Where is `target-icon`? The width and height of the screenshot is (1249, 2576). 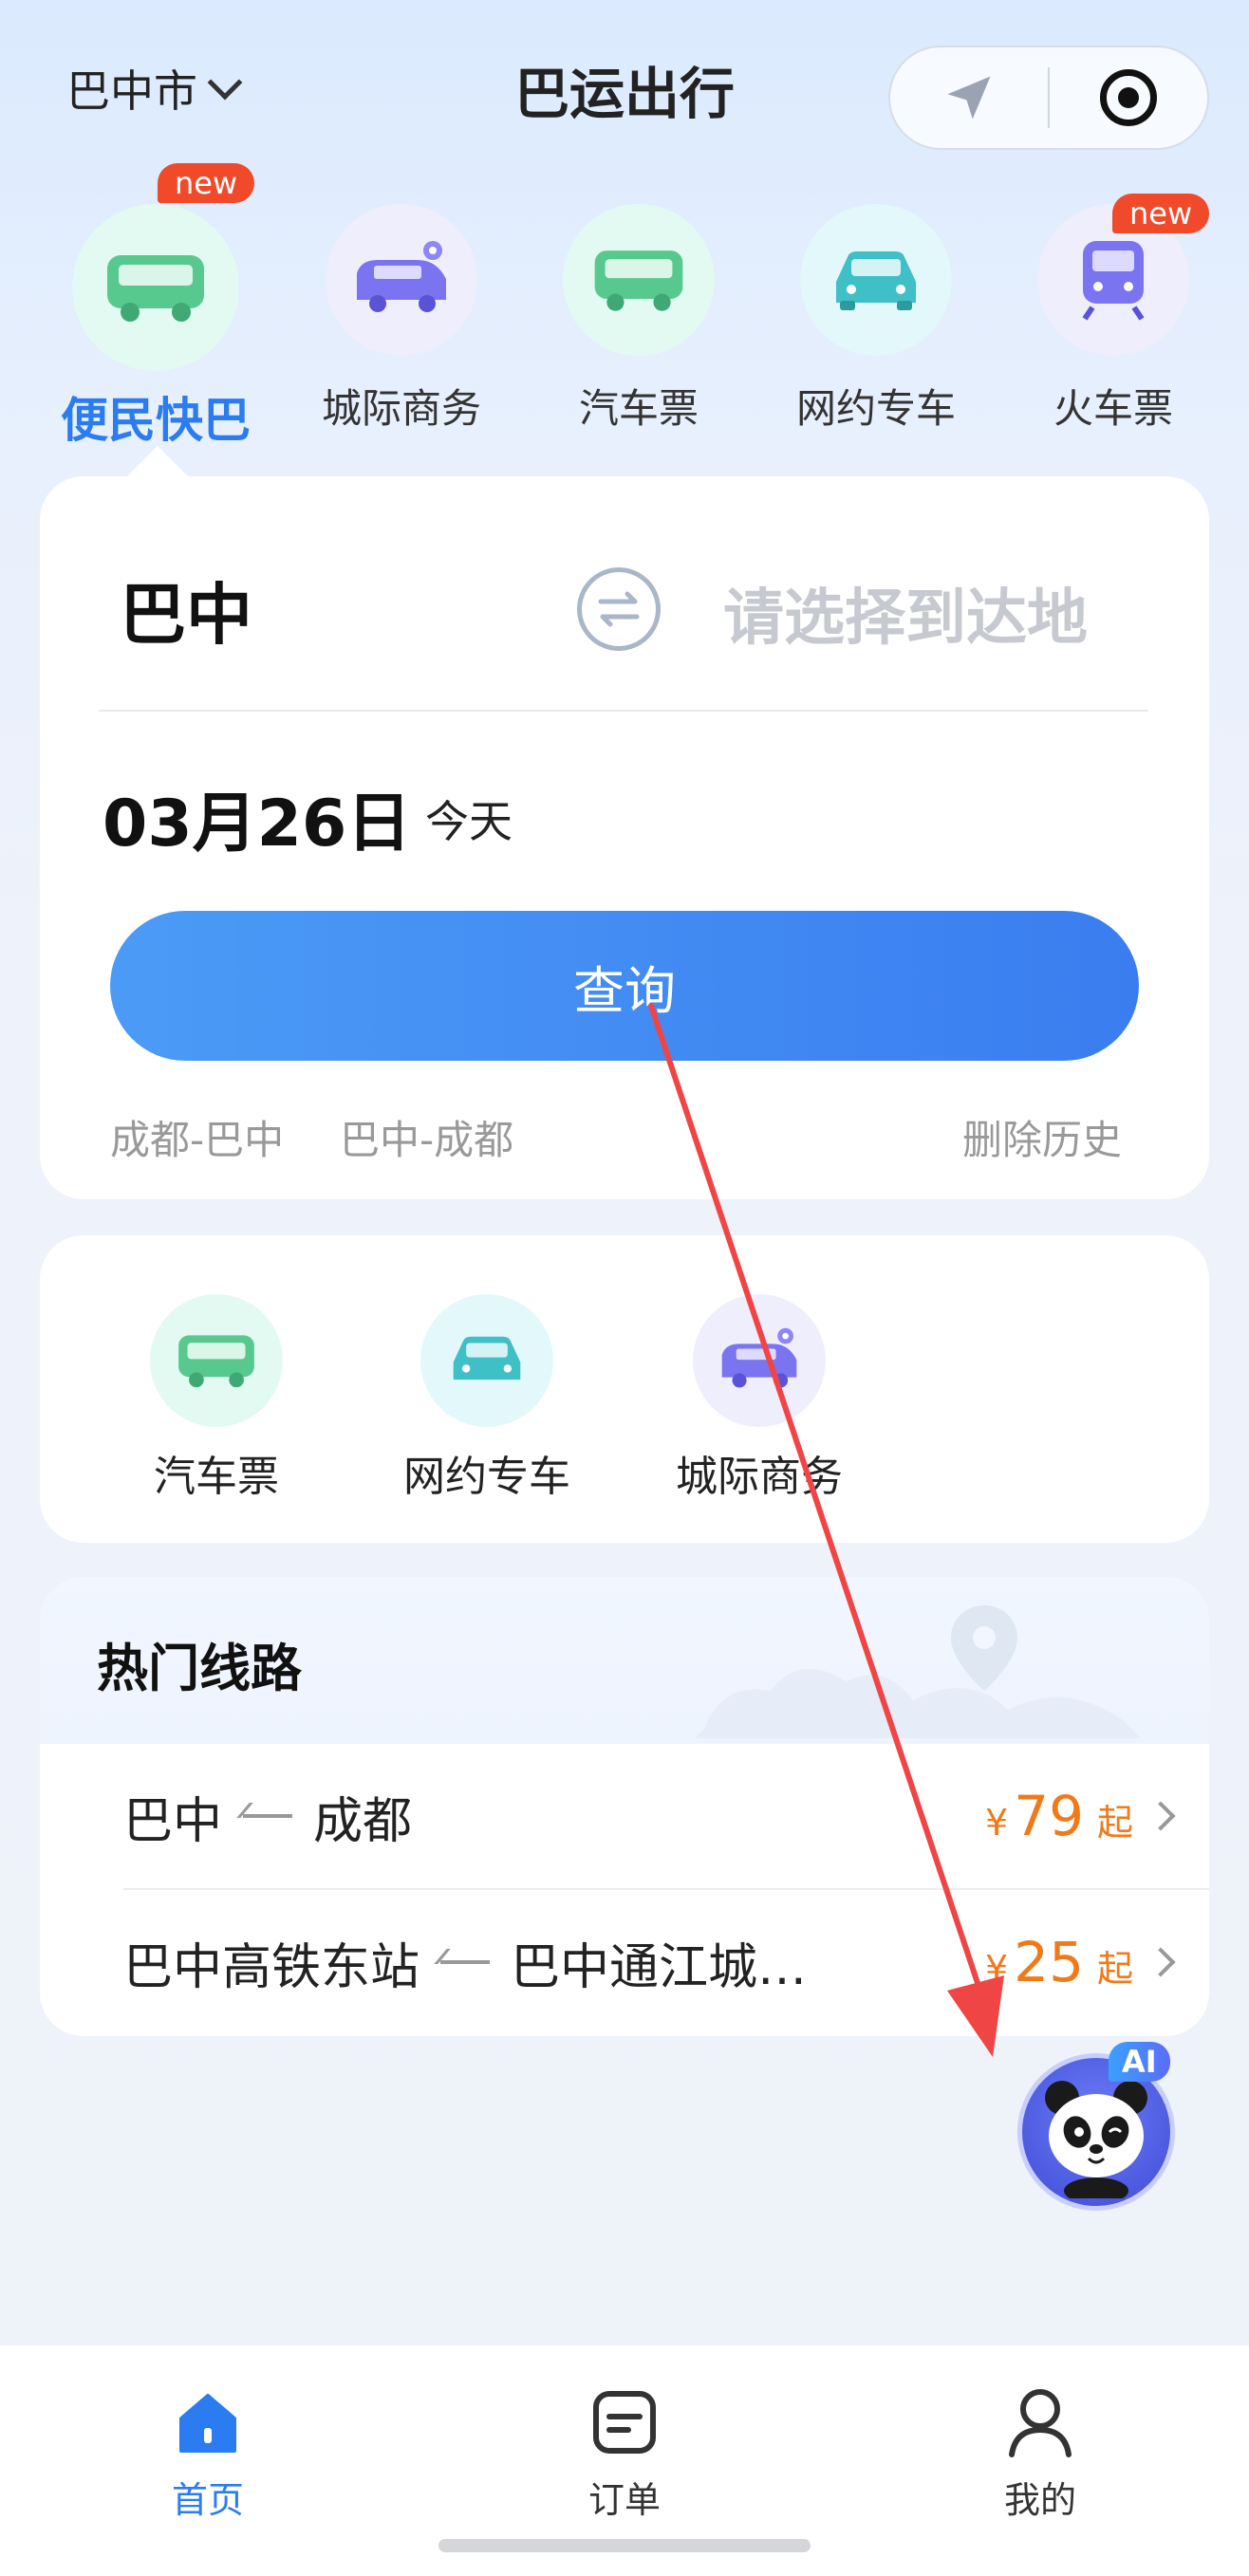 target-icon is located at coordinates (1128, 97).